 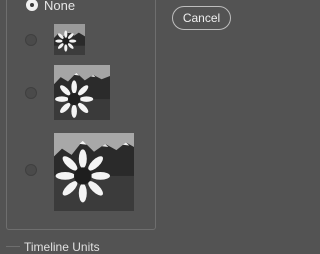 I want to click on radio-medium-thumbnail, so click(x=31, y=93).